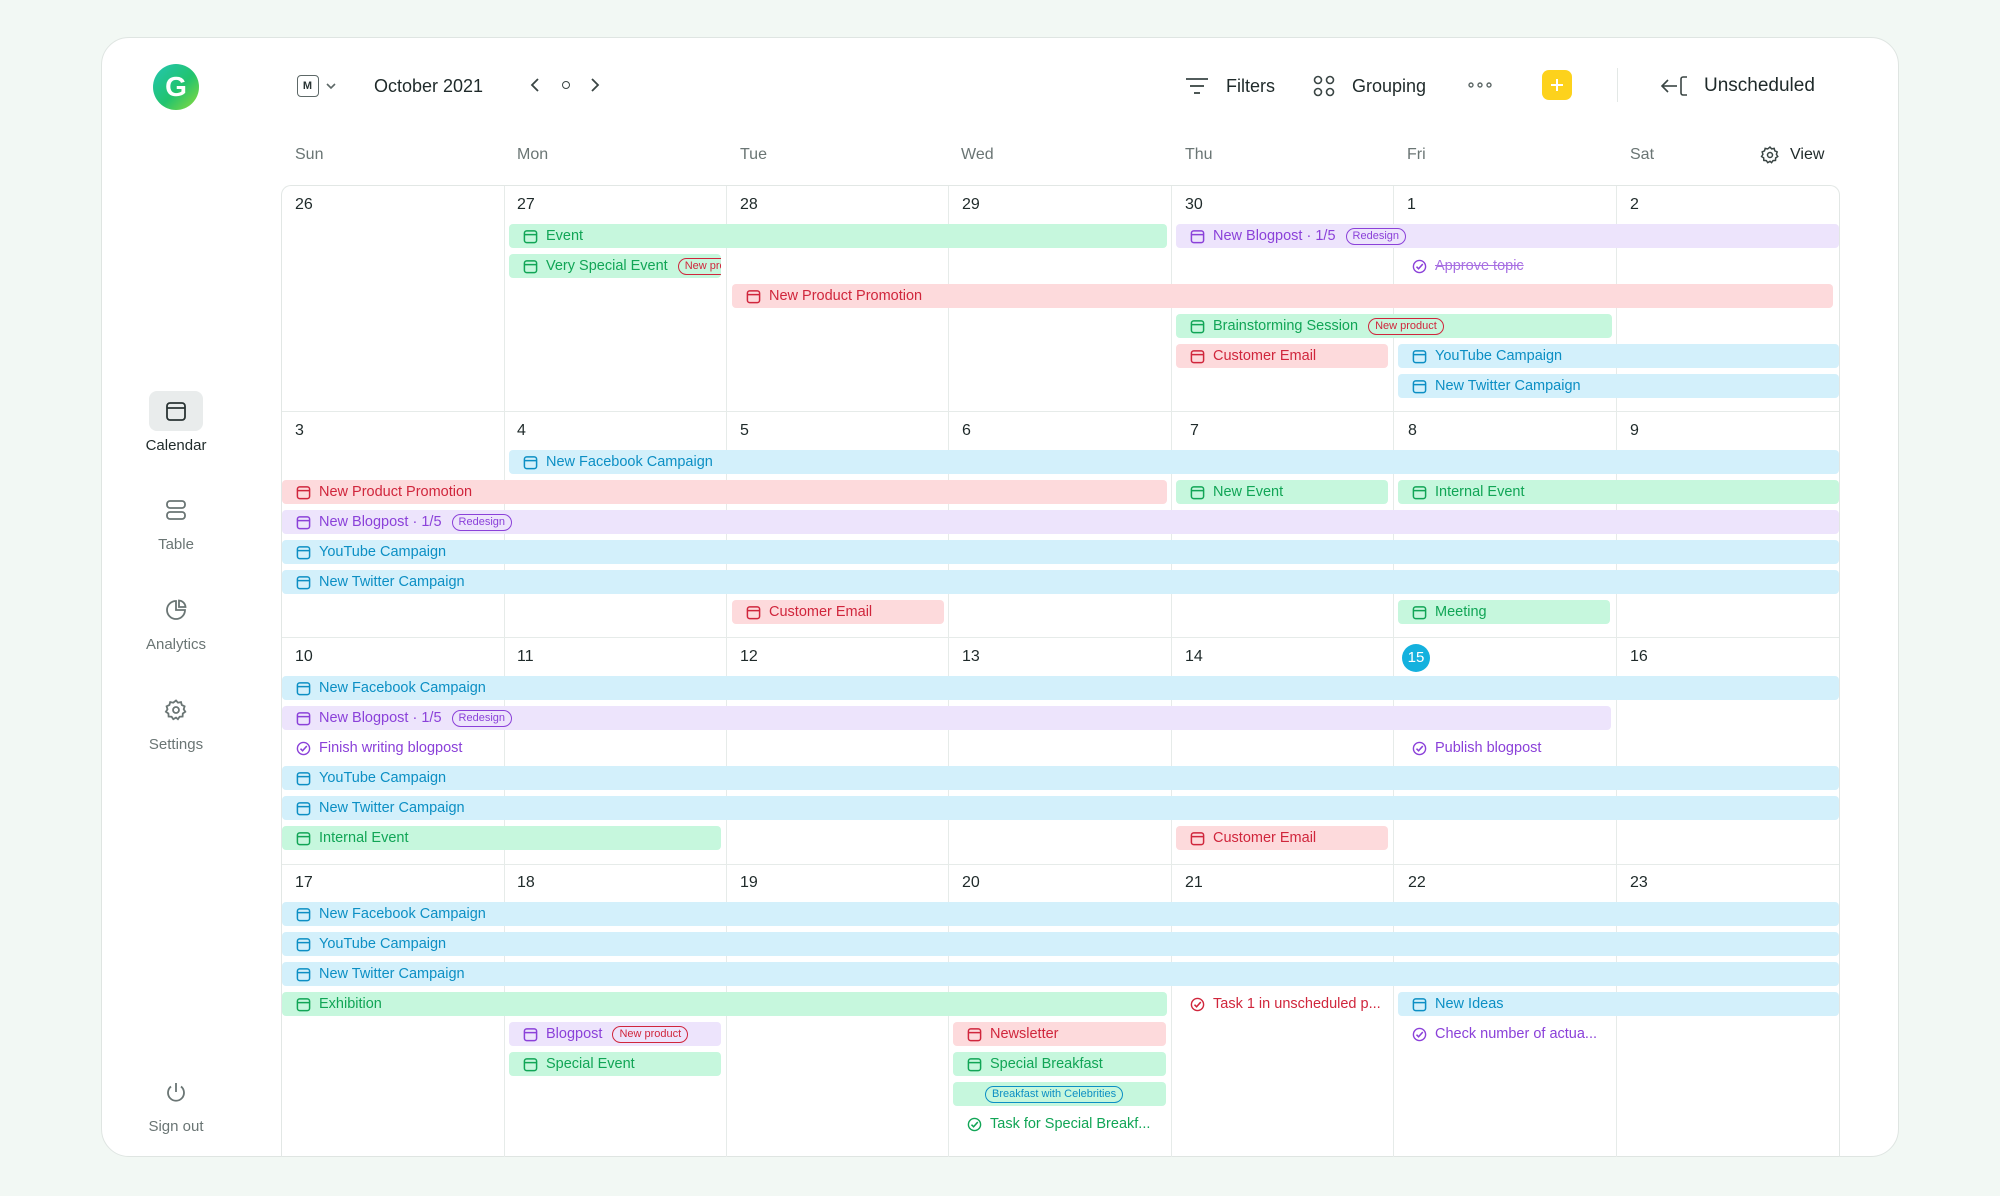  Describe the element at coordinates (1282, 492) in the screenshot. I see `calendar-event: New Event` at that location.